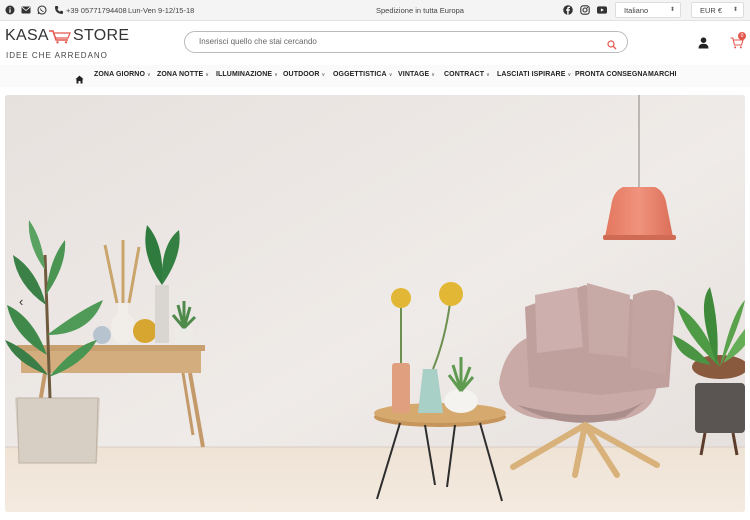 This screenshot has height=520, width=750. Describe the element at coordinates (742, 36) in the screenshot. I see `cart-count-badge: 0` at that location.